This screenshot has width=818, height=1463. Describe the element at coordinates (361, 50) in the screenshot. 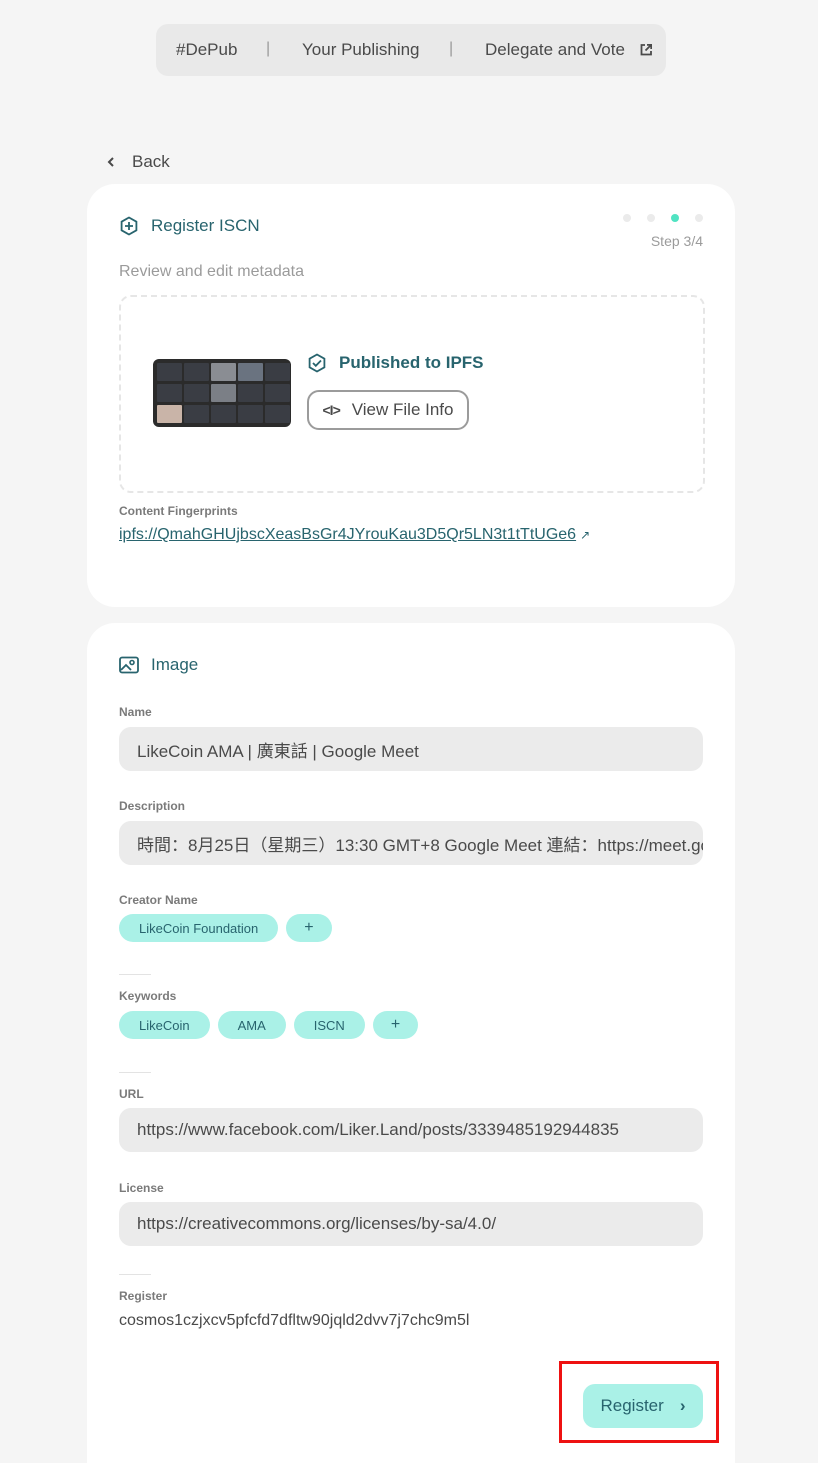

I see `nav-your-publishing: Your Publishing` at that location.